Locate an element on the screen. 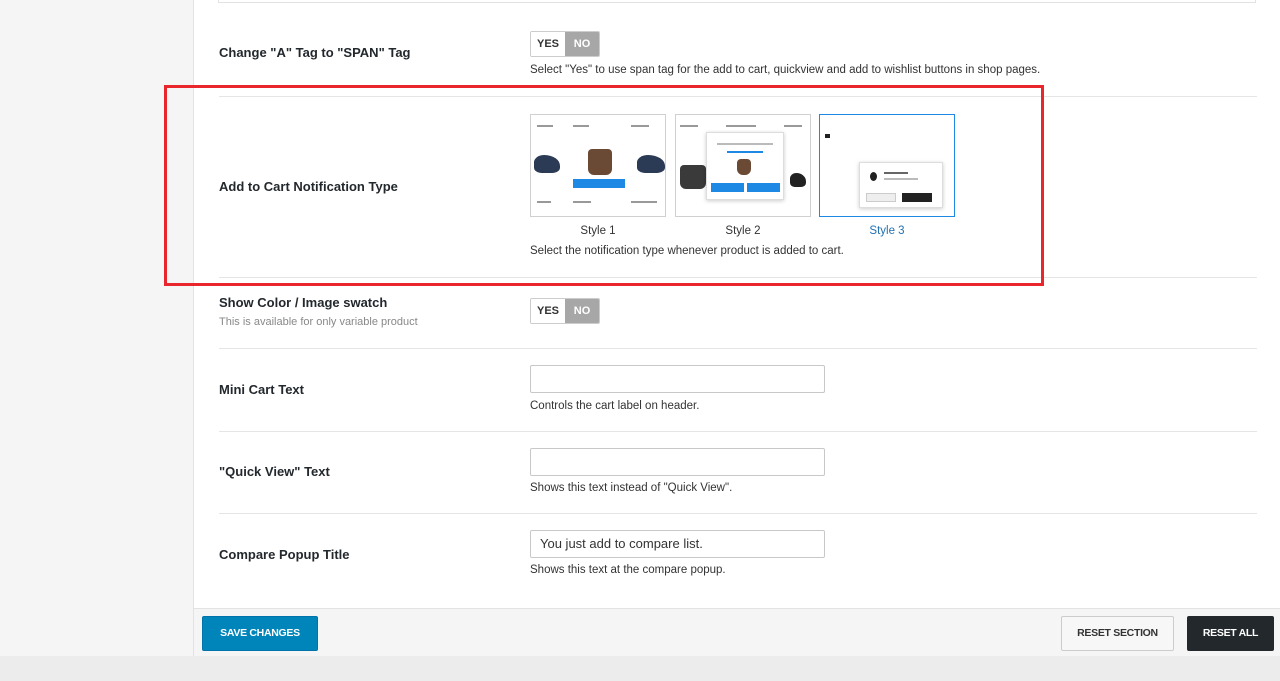 This screenshot has height=681, width=1280. span-tag-toggle: YES NO is located at coordinates (565, 44).